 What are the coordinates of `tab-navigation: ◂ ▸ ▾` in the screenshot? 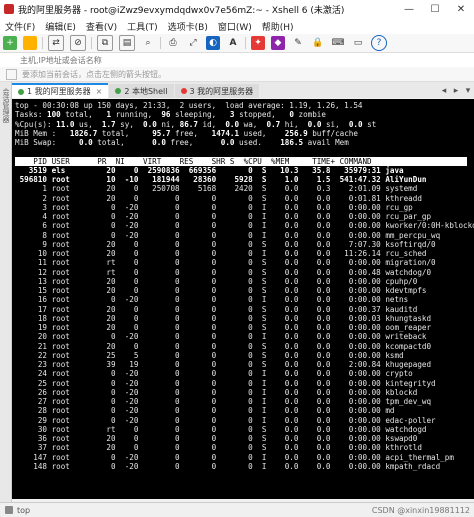 It's located at (456, 91).